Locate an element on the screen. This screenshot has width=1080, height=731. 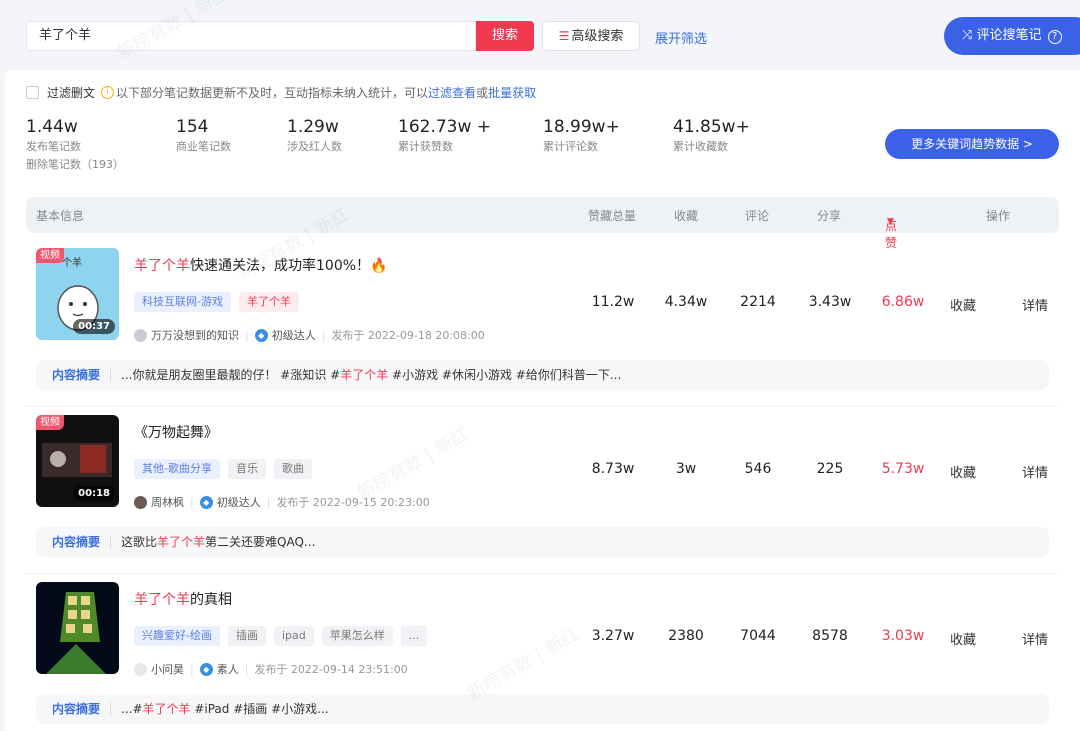
title-keyword: 羊了个羊 is located at coordinates (162, 600).